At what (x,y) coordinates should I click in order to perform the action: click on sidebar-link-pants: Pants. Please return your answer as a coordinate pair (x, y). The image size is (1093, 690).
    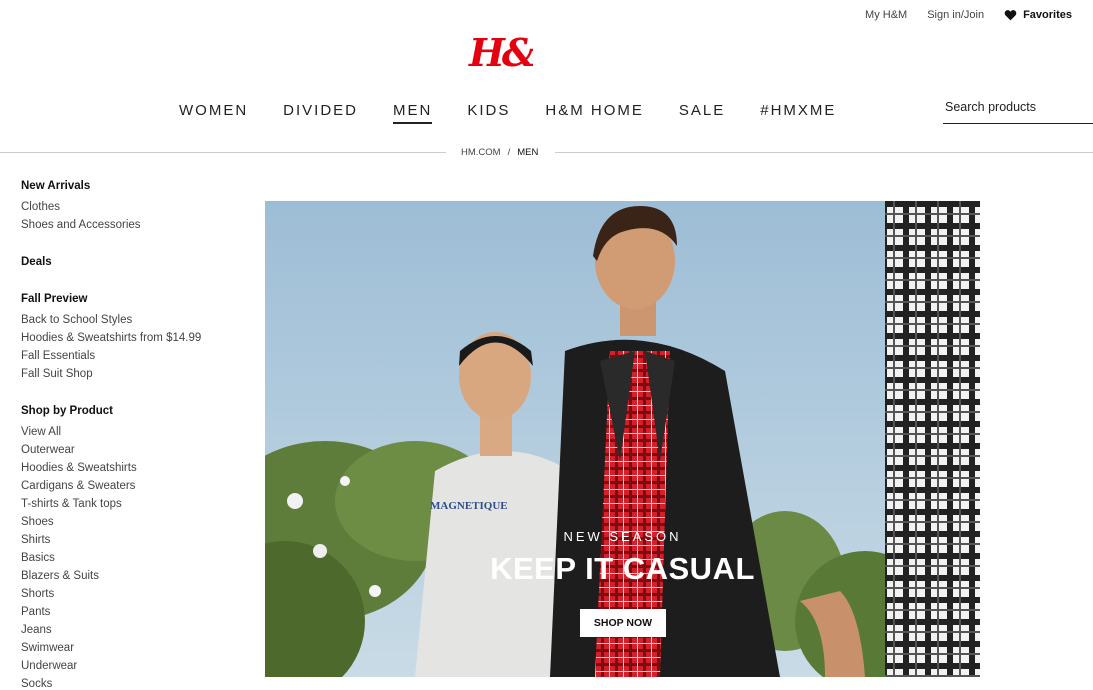
    Looking at the image, I should click on (131, 612).